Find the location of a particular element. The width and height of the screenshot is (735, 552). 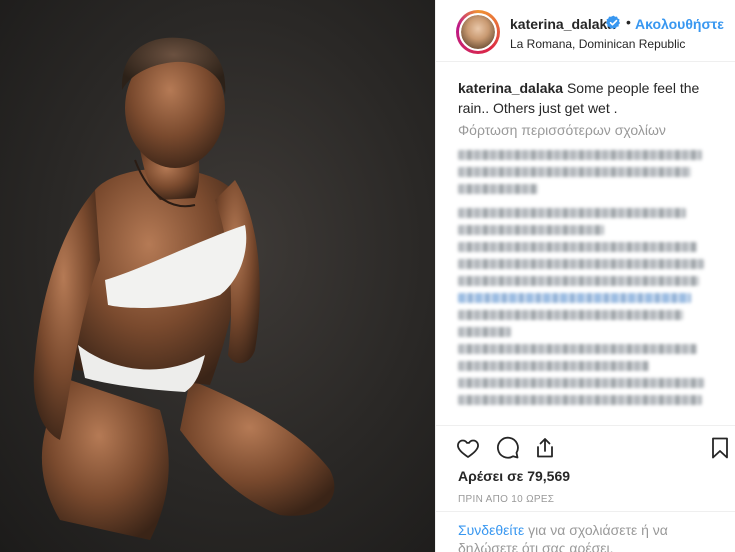

comment-bubble-icon is located at coordinates (508, 448).